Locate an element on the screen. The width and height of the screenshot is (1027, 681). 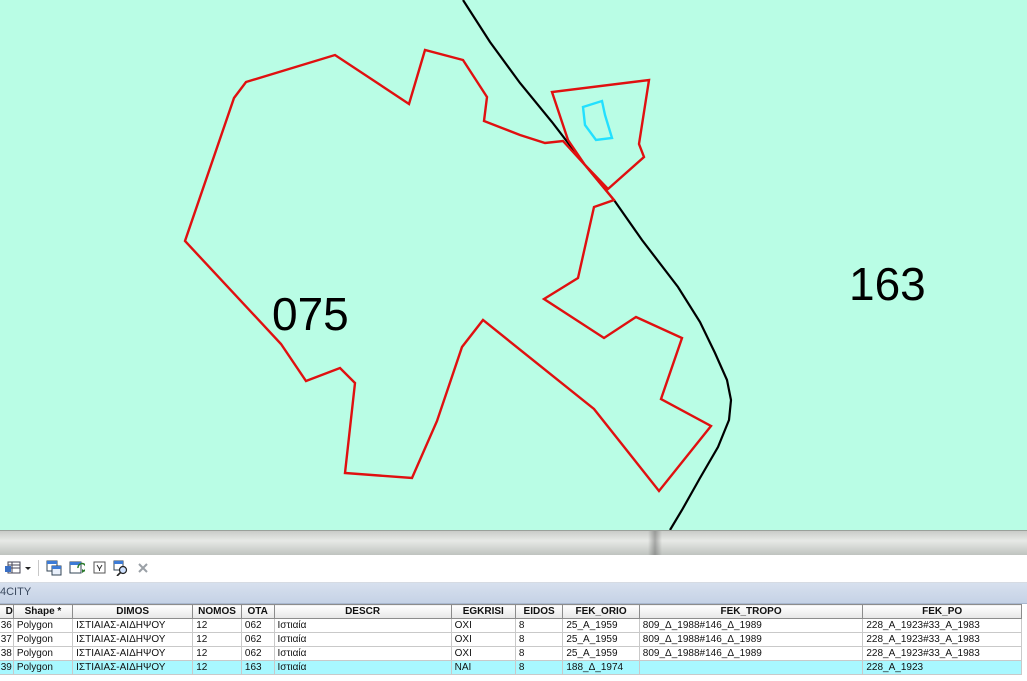
cell-fek-tropo is located at coordinates (751, 667).